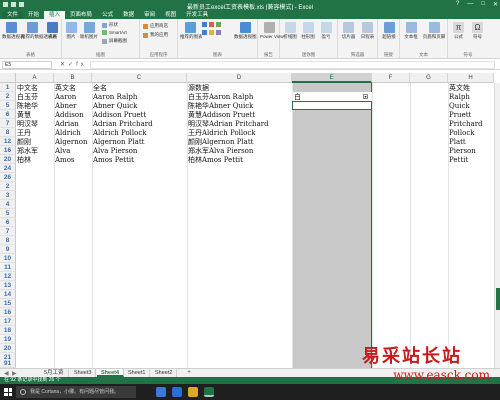 This screenshot has width=500, height=400. What do you see at coordinates (8, 294) in the screenshot?
I see `row-header: 14` at bounding box center [8, 294].